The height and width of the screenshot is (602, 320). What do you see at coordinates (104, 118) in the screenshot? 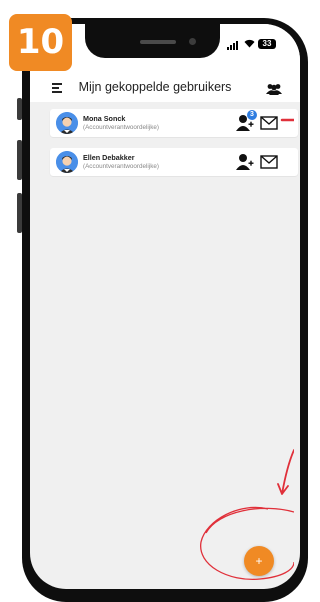
I see `user-name: Mona Sonck` at bounding box center [104, 118].